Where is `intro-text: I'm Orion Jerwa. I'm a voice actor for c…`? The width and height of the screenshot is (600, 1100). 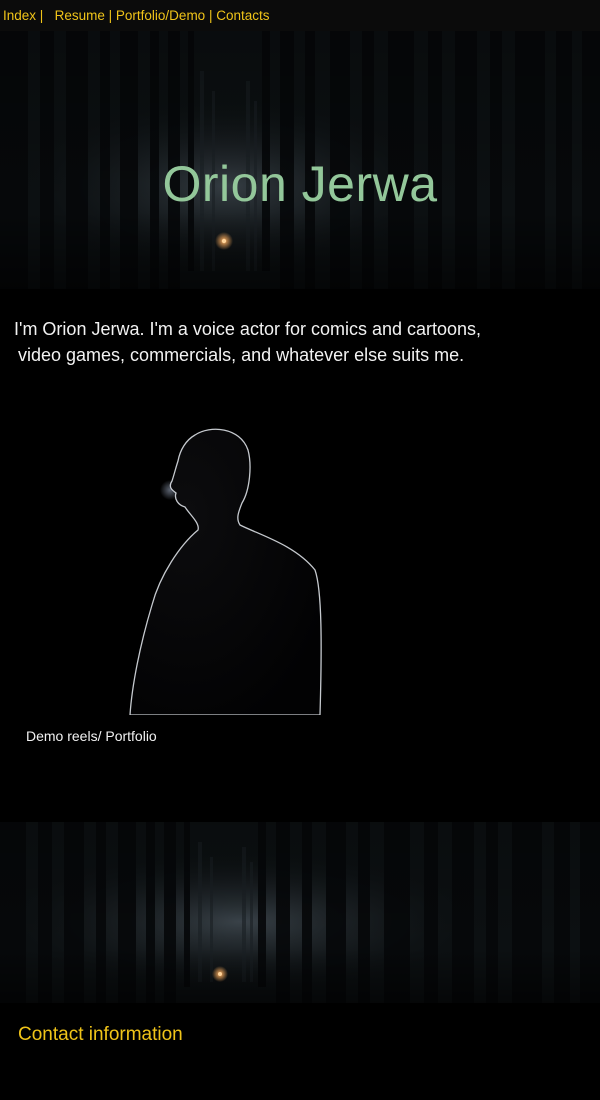 intro-text: I'm Orion Jerwa. I'm a voice actor for c… is located at coordinates (294, 342).